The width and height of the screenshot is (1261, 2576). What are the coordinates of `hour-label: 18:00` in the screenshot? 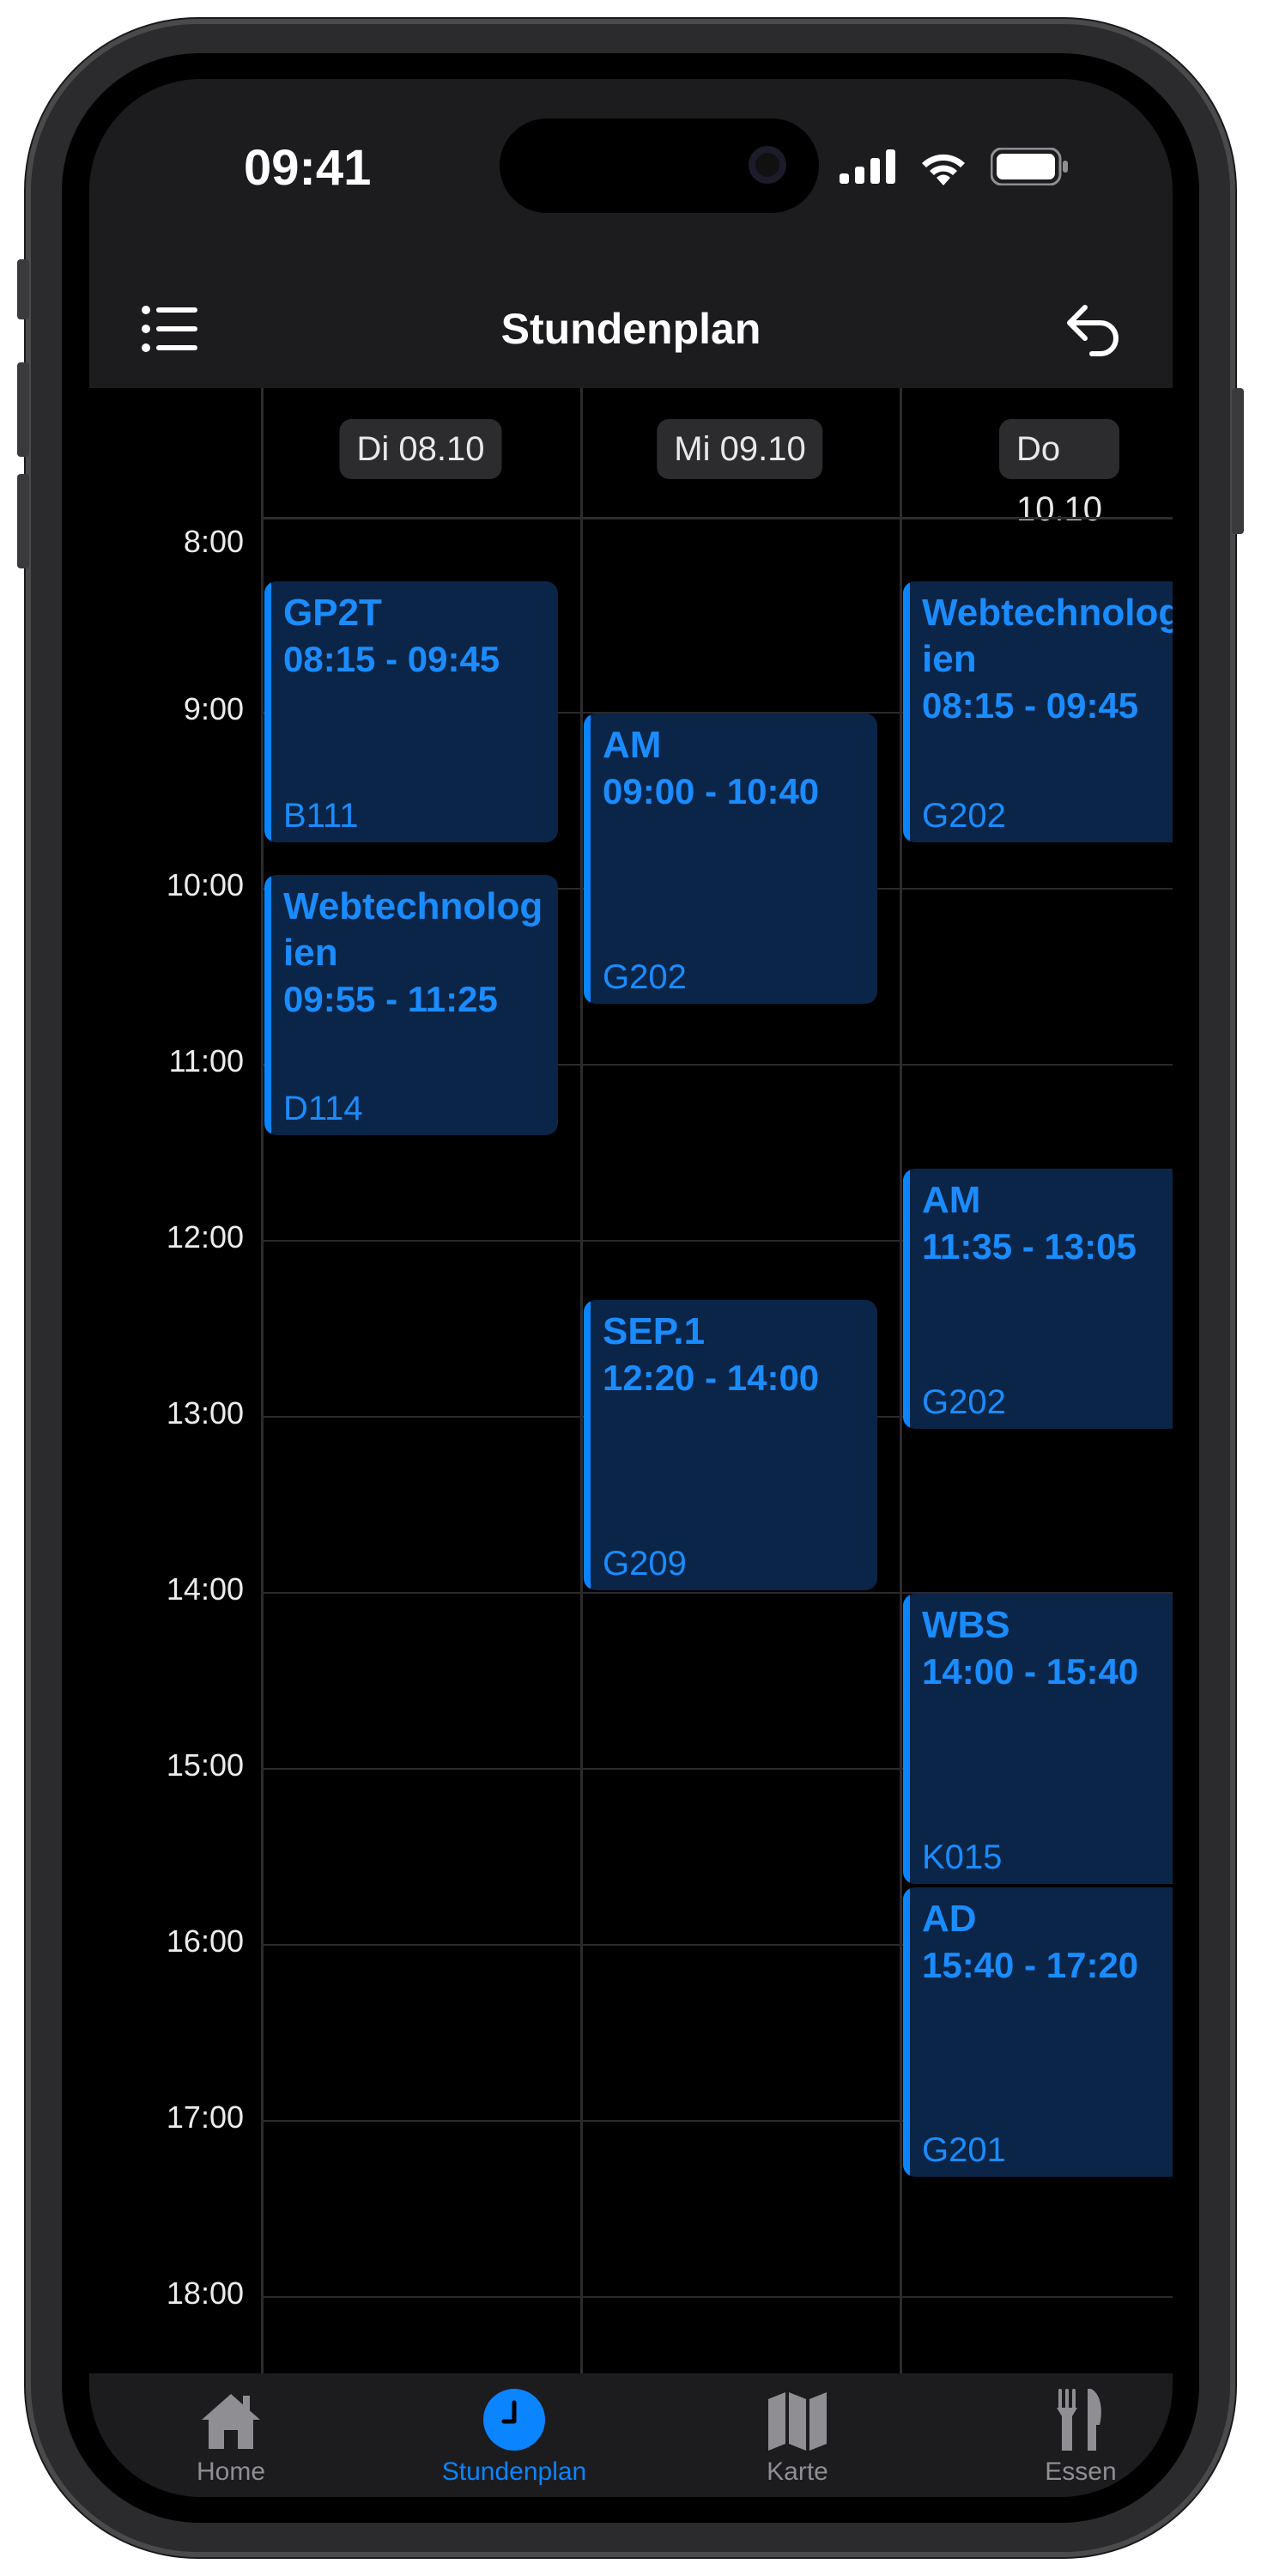 It's located at (205, 2293).